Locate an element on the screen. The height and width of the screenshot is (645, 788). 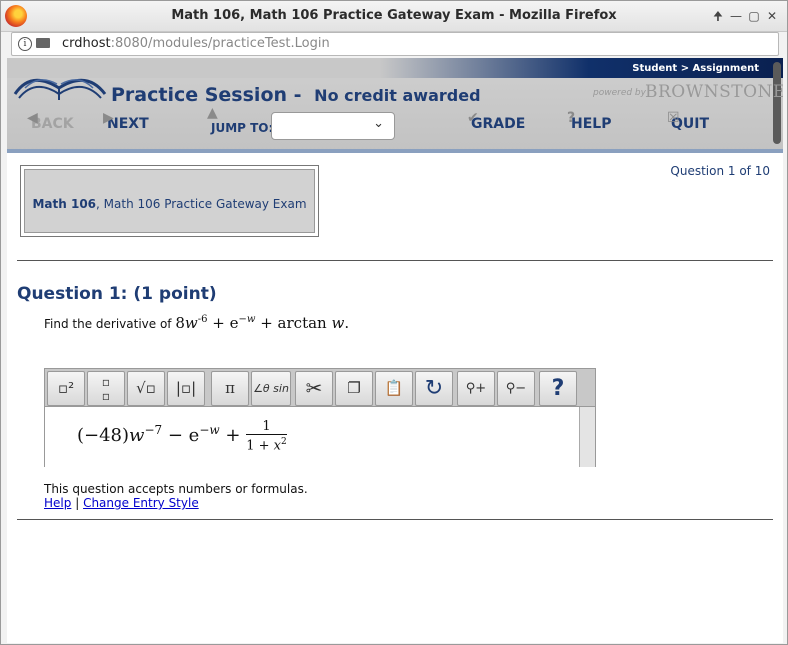
page-icon is located at coordinates (43, 43).